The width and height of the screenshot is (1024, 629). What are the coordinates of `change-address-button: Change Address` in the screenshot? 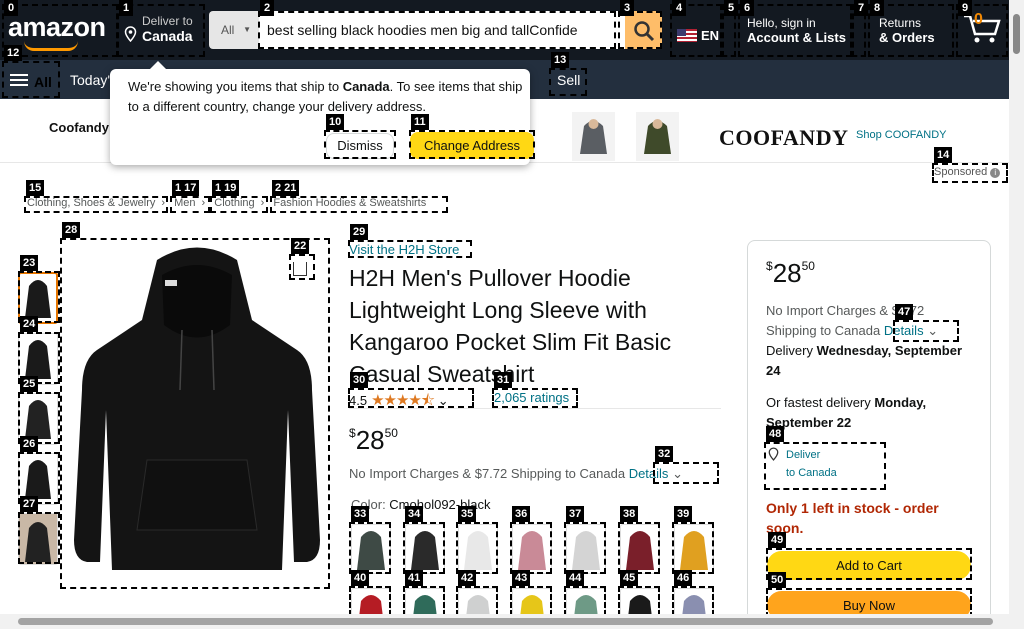 It's located at (472, 145).